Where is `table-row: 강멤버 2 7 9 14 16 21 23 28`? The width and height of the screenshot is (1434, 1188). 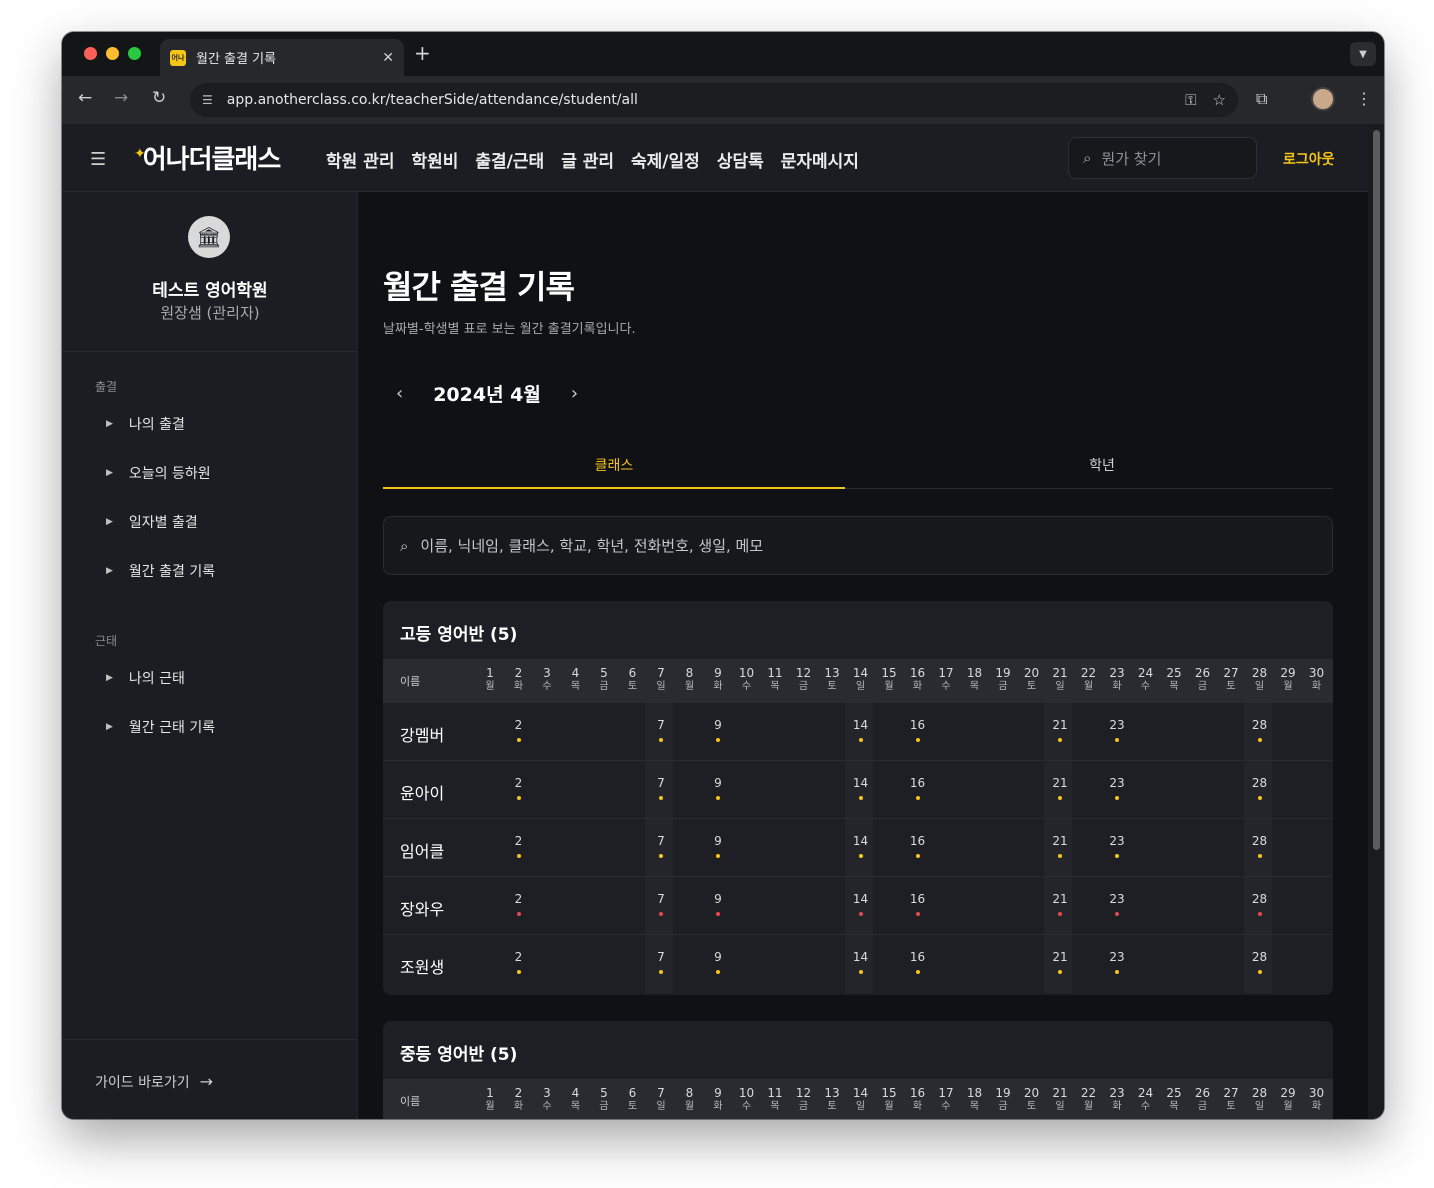 table-row: 강멤버 2 7 9 14 16 21 23 28 is located at coordinates (858, 732).